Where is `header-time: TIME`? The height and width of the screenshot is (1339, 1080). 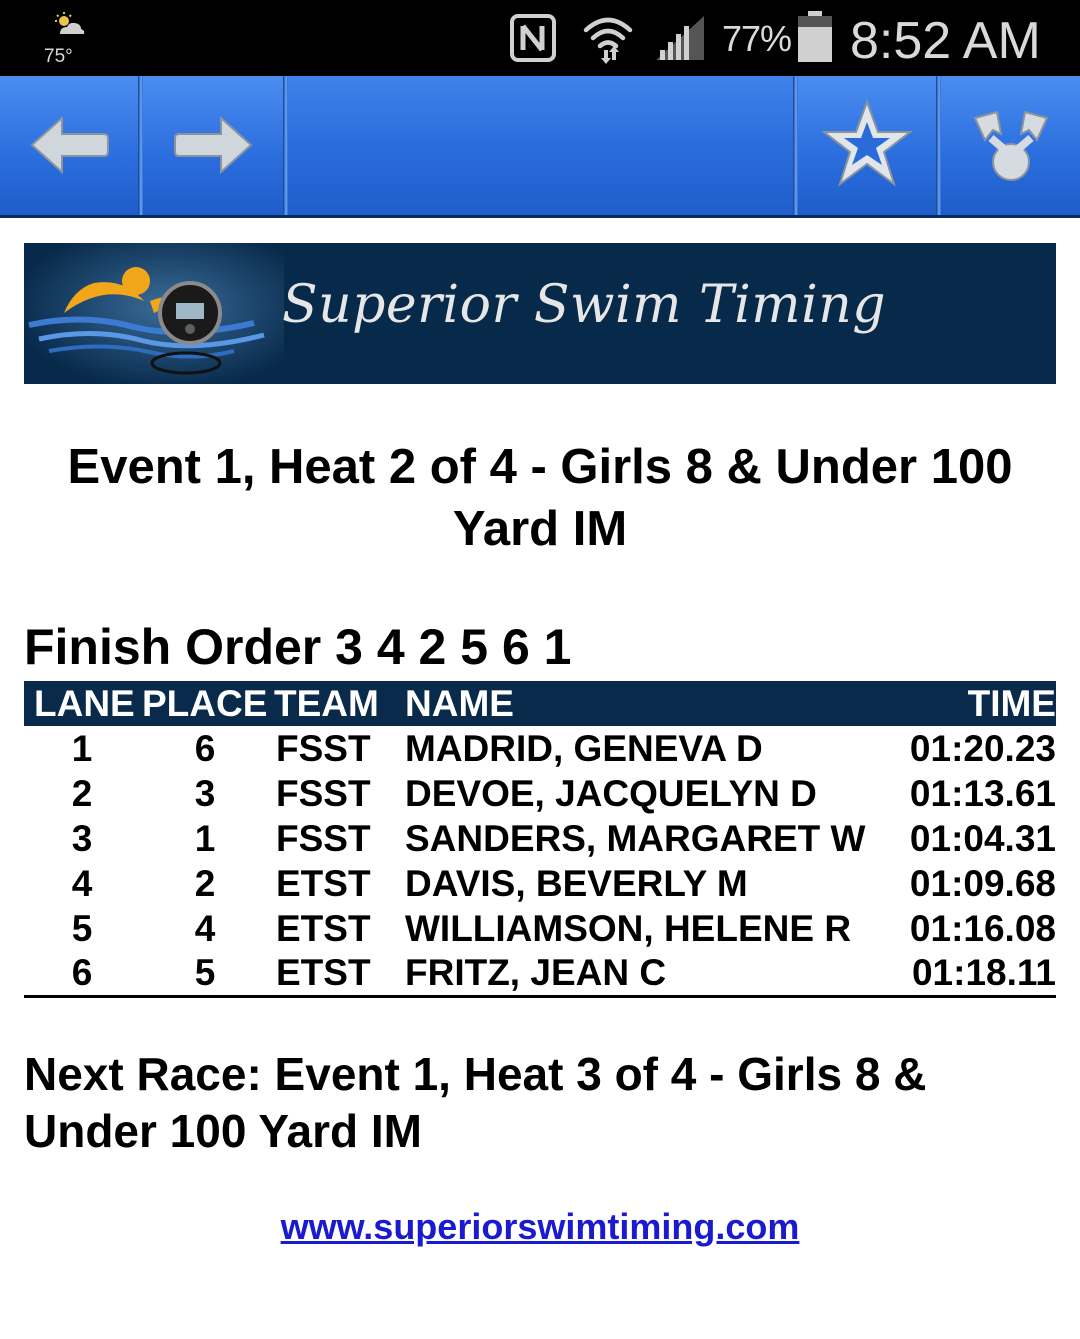
header-time: TIME is located at coordinates (1011, 703).